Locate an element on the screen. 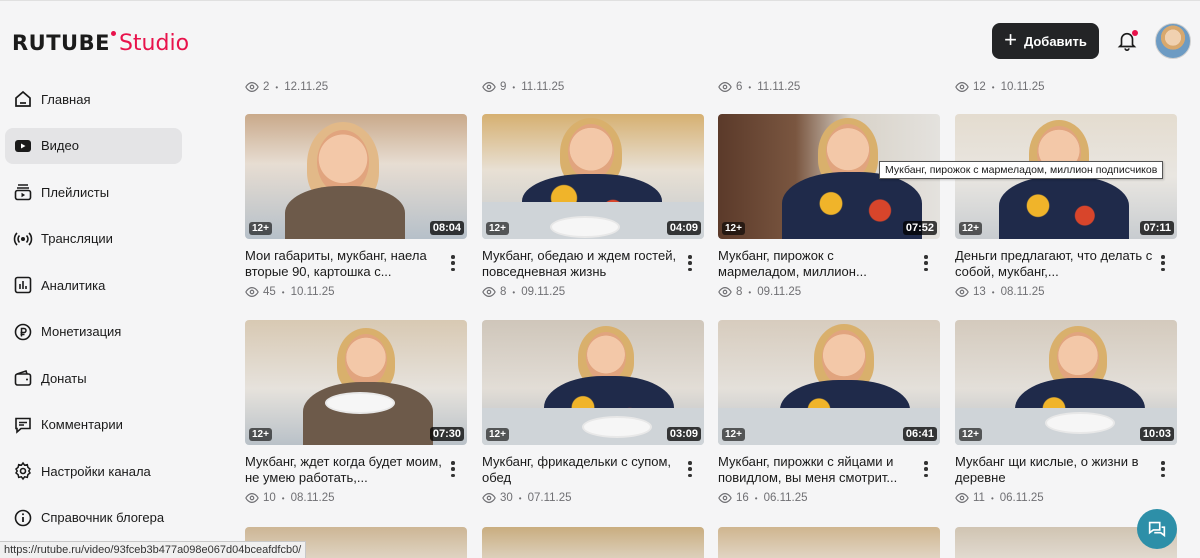 Image resolution: width=1200 pixels, height=558 pixels. video-thumbnail: 12+ 08:04 is located at coordinates (356, 176).